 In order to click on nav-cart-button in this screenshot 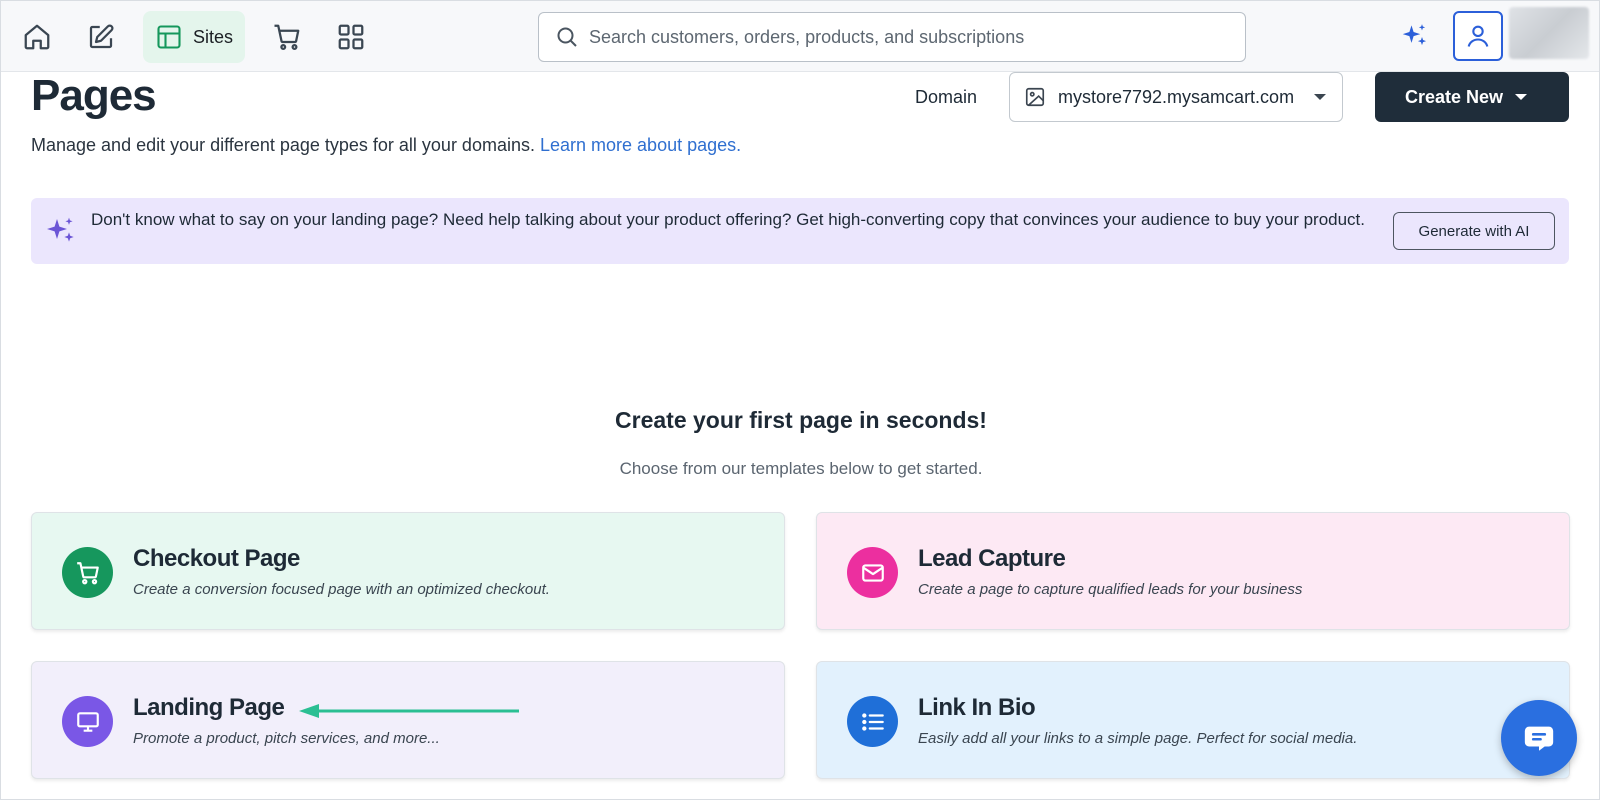, I will do `click(287, 37)`.